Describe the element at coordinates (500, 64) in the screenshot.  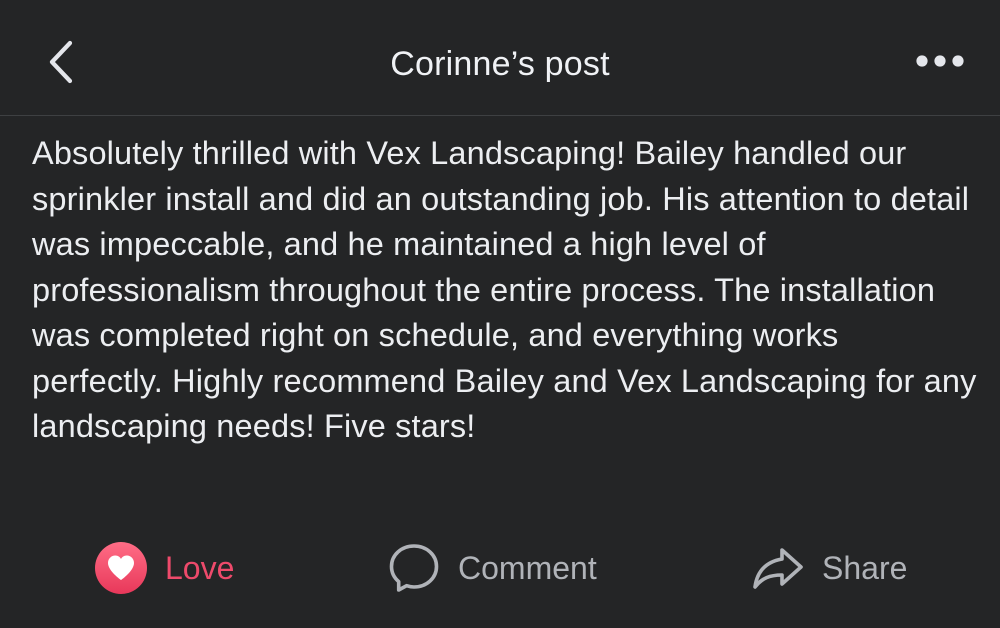
I see `page-title: Corinne’s post` at that location.